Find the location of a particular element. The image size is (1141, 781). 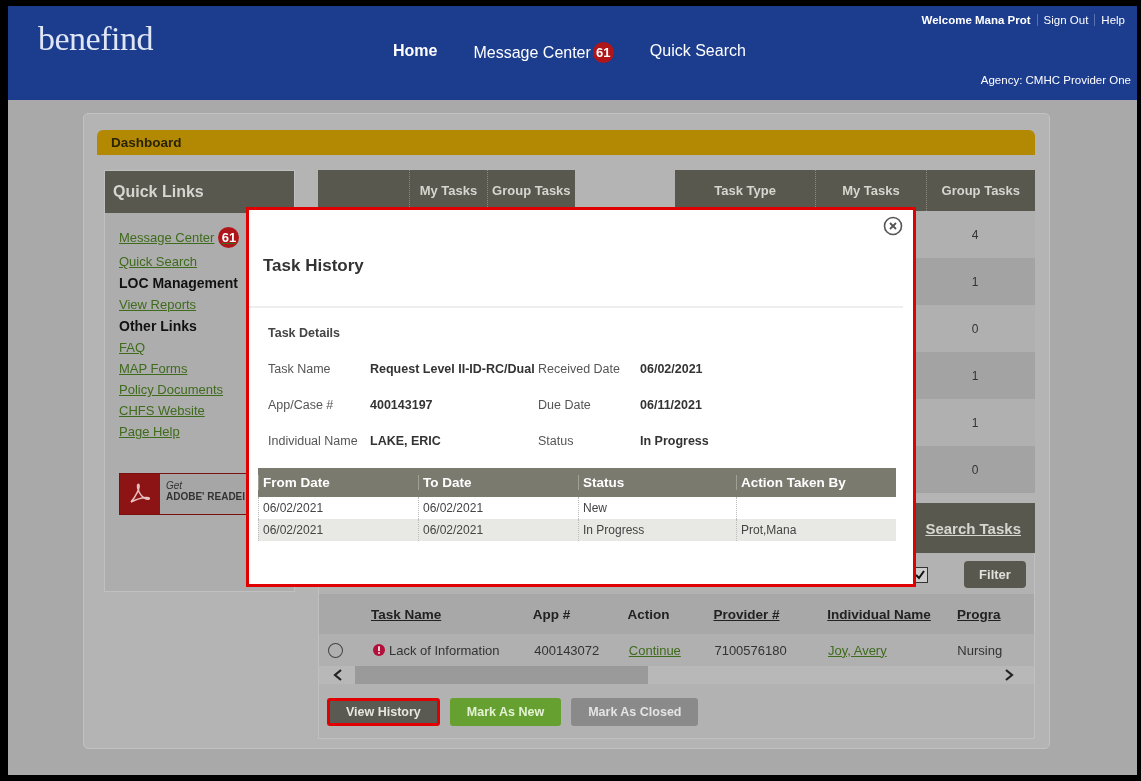

column-header: Task Type is located at coordinates (745, 191).